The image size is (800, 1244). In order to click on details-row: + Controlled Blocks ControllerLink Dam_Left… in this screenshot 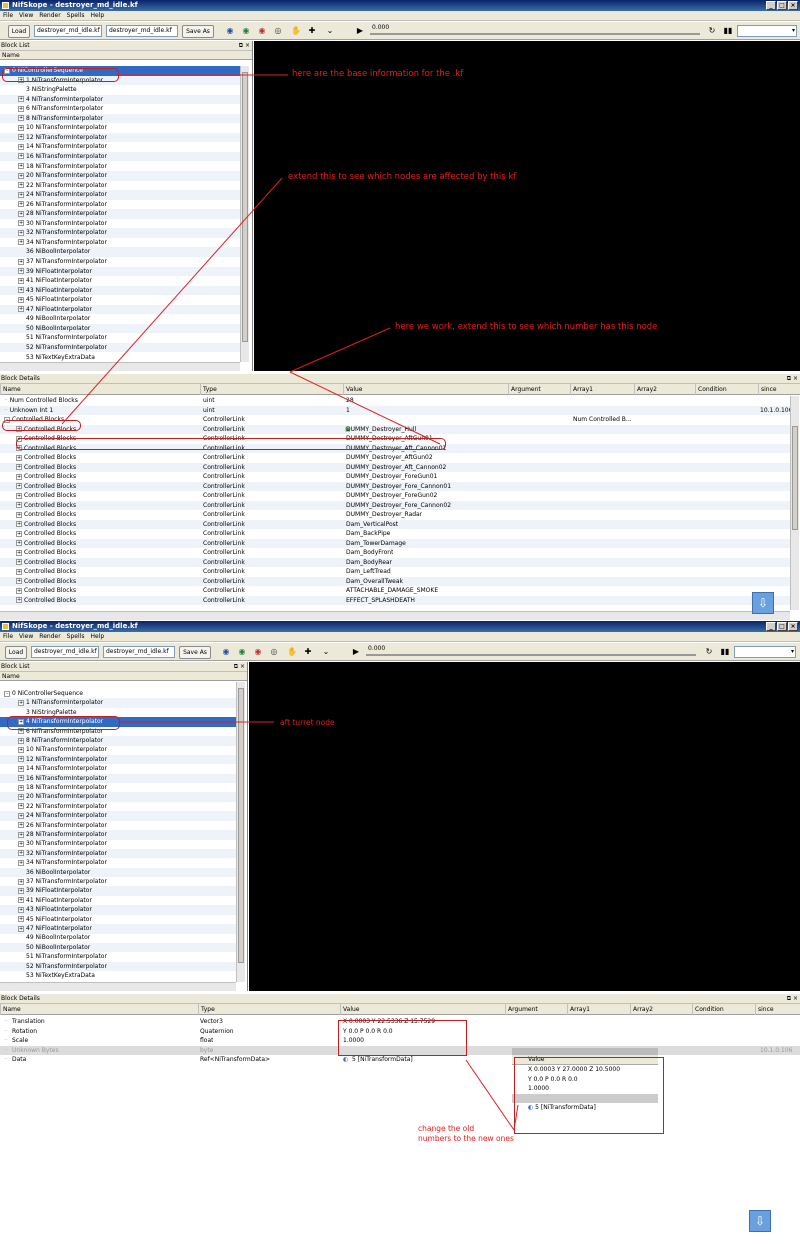, I will do `click(395, 572)`.